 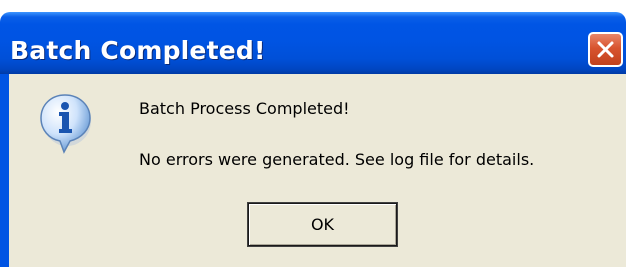 What do you see at coordinates (65, 124) in the screenshot?
I see `information-icon` at bounding box center [65, 124].